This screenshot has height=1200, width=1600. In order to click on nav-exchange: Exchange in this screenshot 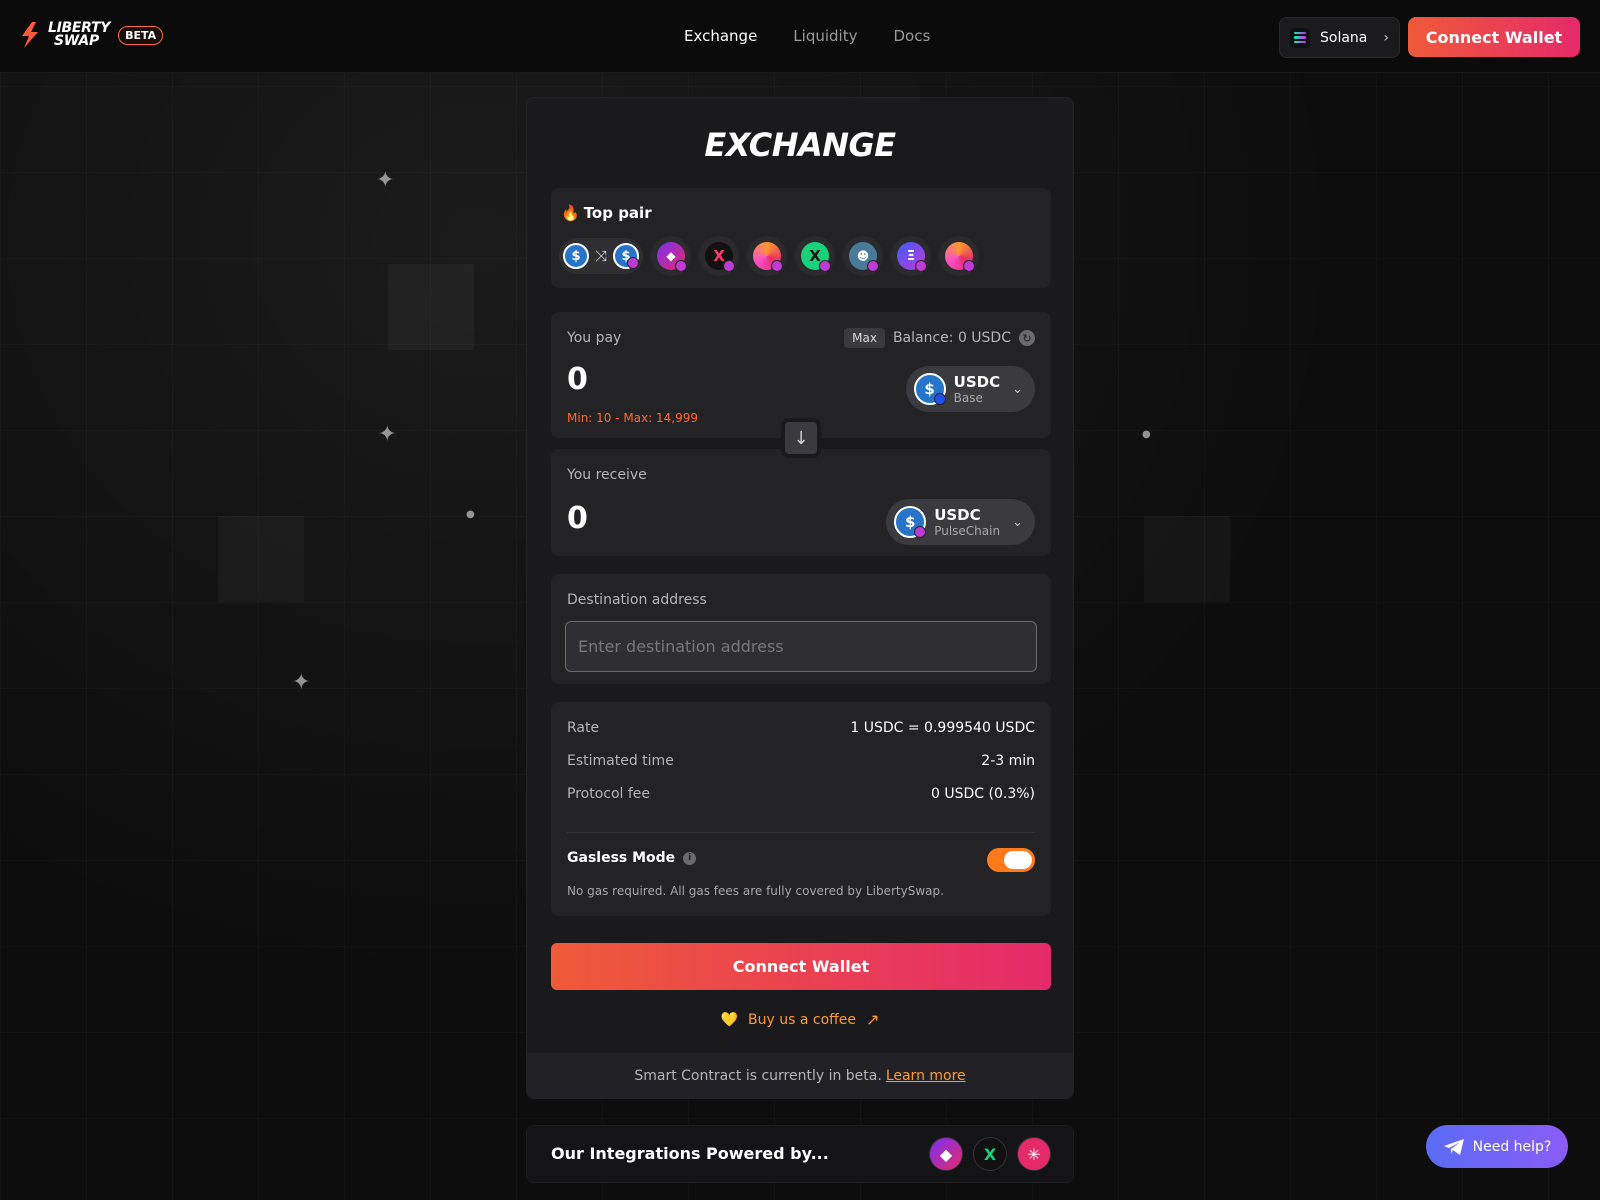, I will do `click(720, 36)`.